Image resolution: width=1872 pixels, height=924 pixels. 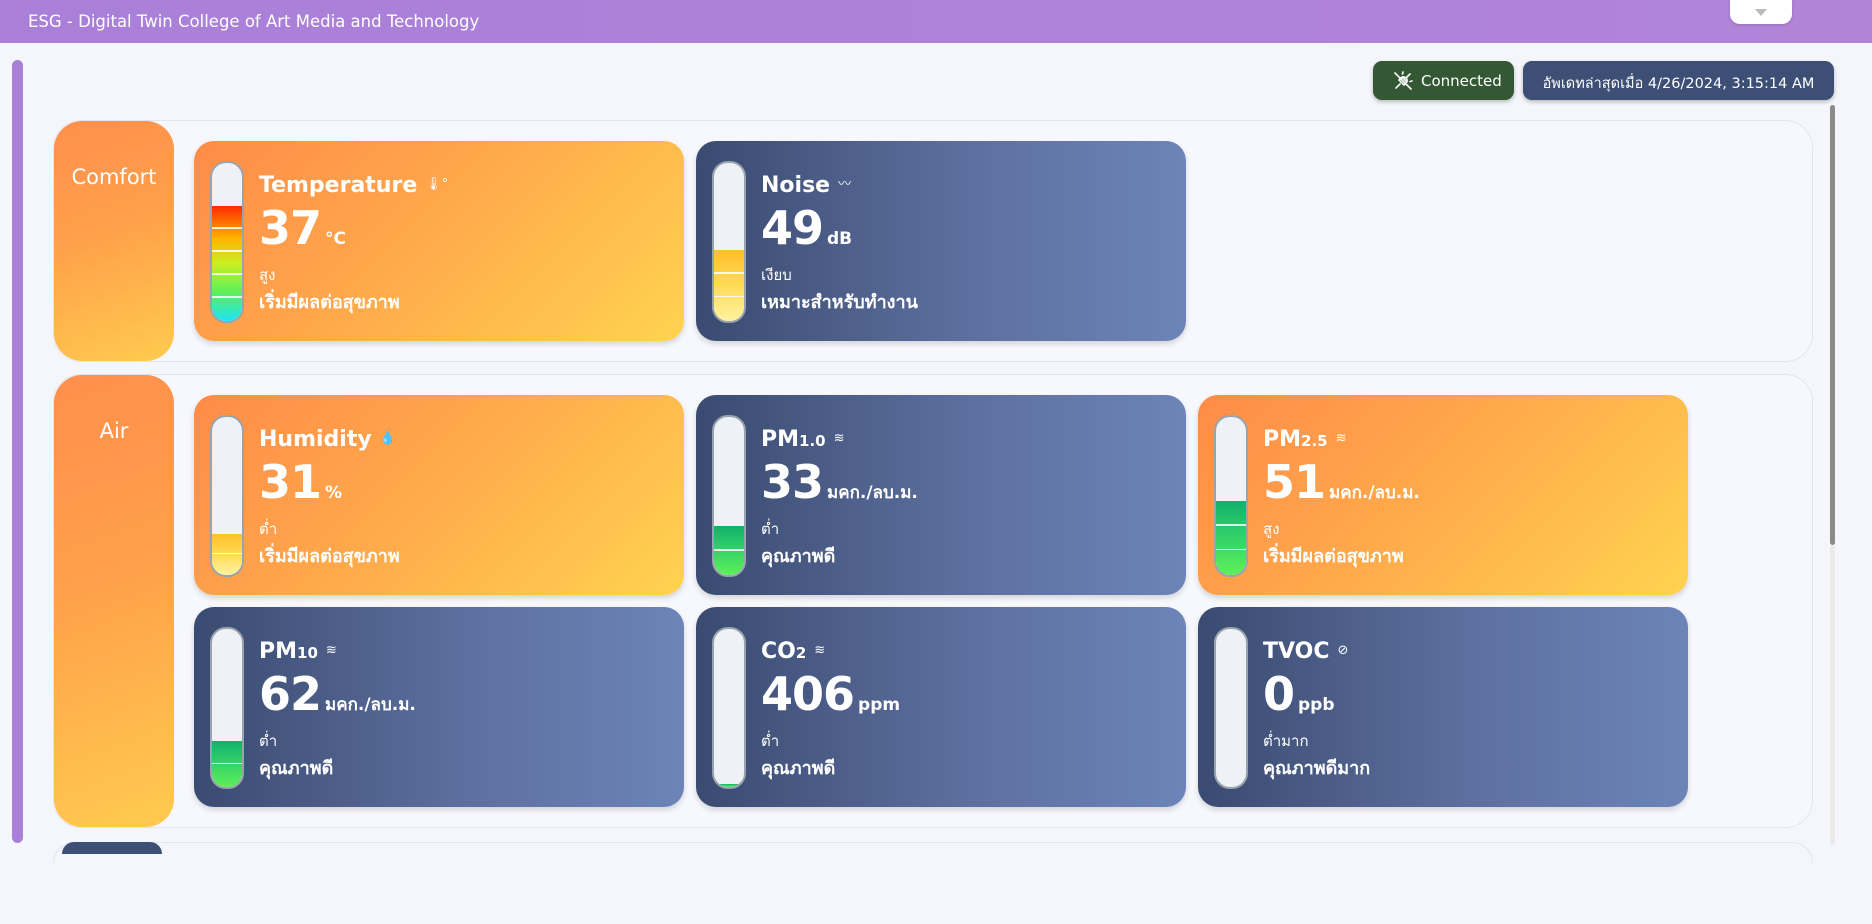 What do you see at coordinates (839, 302) in the screenshot?
I see `sensor-description: เหมาะสำหรับทำงาน` at bounding box center [839, 302].